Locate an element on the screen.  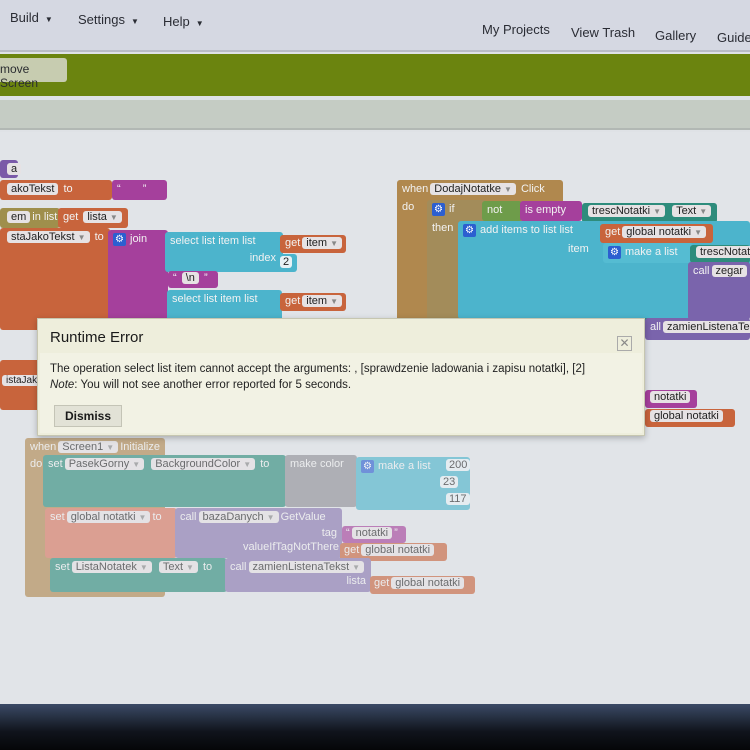
block-tresc-getter: trescNotatk is located at coordinates (720, 254).